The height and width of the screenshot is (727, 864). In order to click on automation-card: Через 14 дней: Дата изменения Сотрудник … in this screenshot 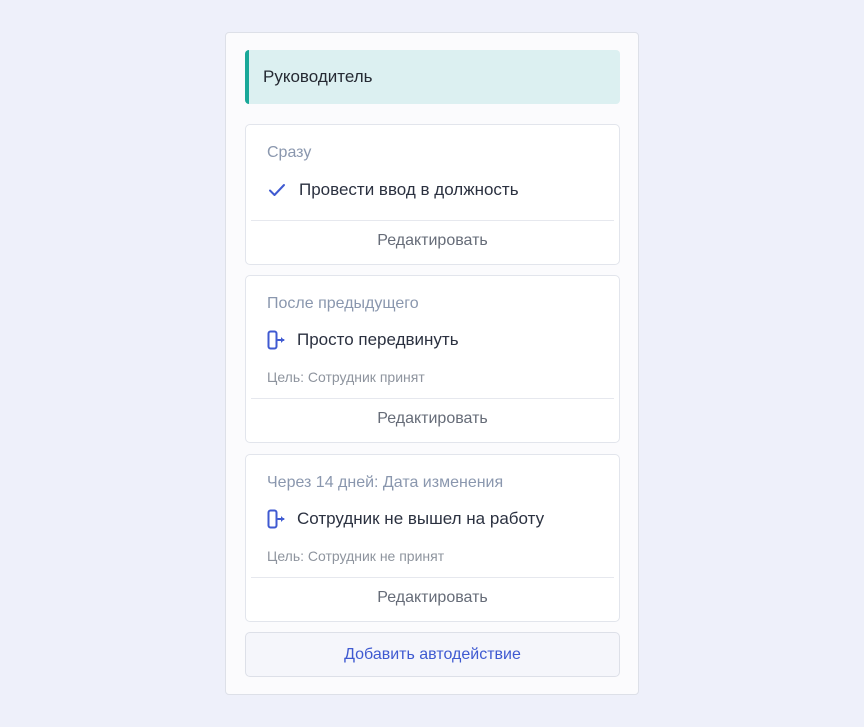, I will do `click(432, 538)`.